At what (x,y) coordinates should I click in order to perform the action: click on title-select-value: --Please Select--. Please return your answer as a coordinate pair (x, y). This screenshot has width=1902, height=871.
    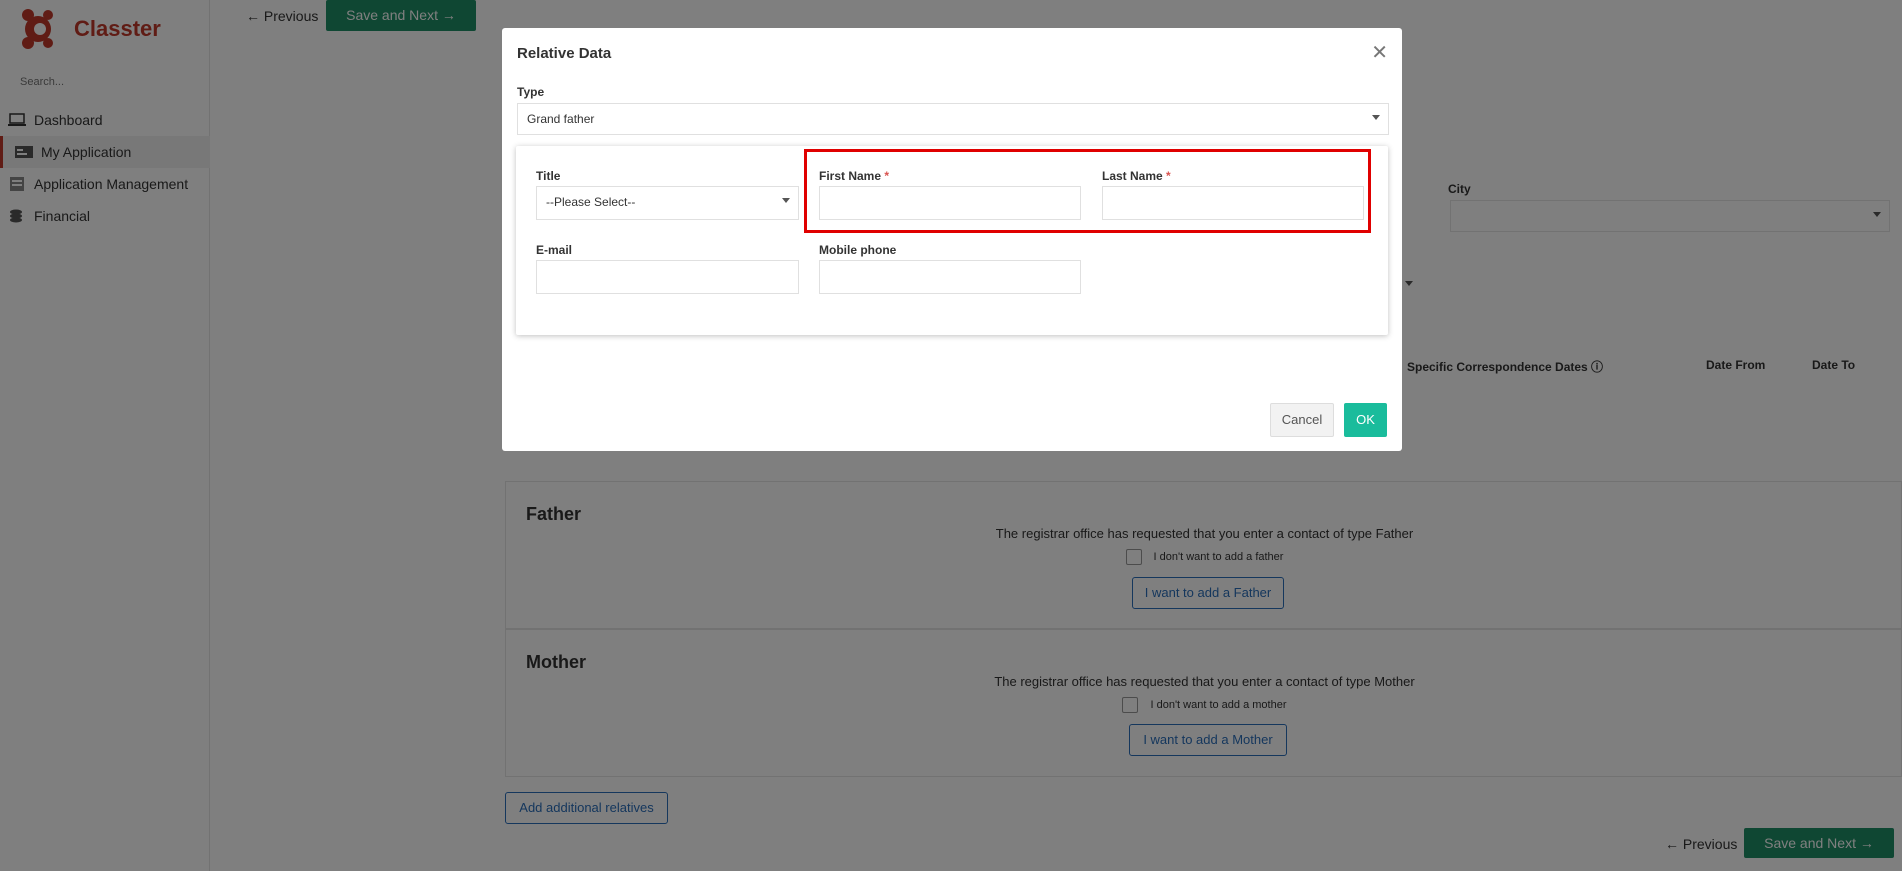
    Looking at the image, I should click on (591, 202).